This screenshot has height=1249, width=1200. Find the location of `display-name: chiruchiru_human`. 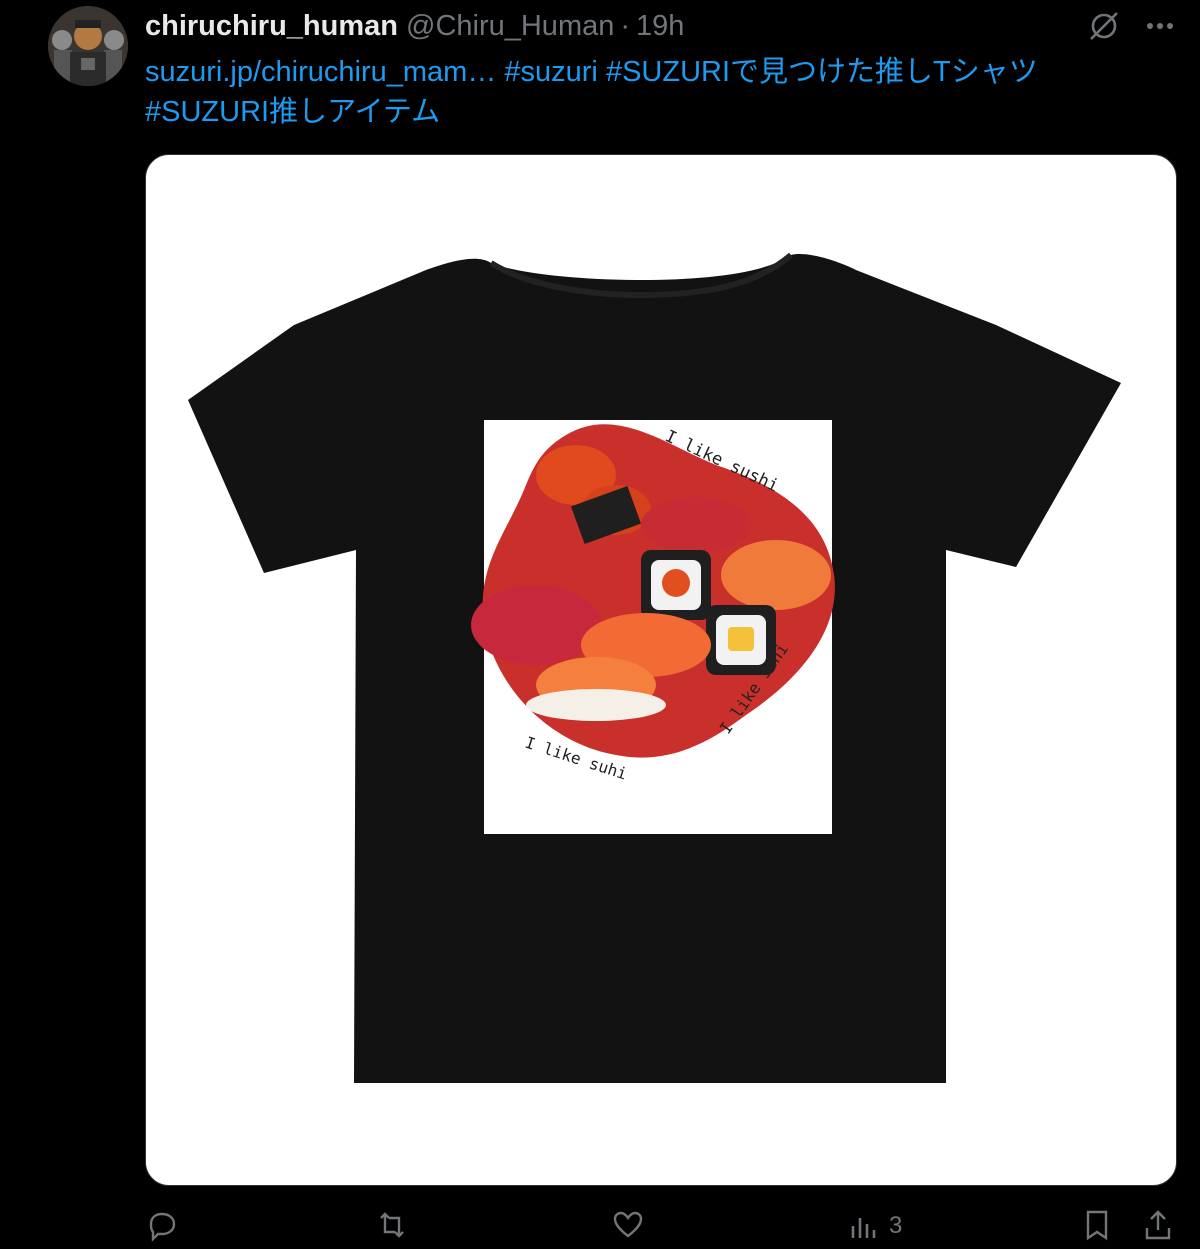

display-name: chiruchiru_human is located at coordinates (271, 26).